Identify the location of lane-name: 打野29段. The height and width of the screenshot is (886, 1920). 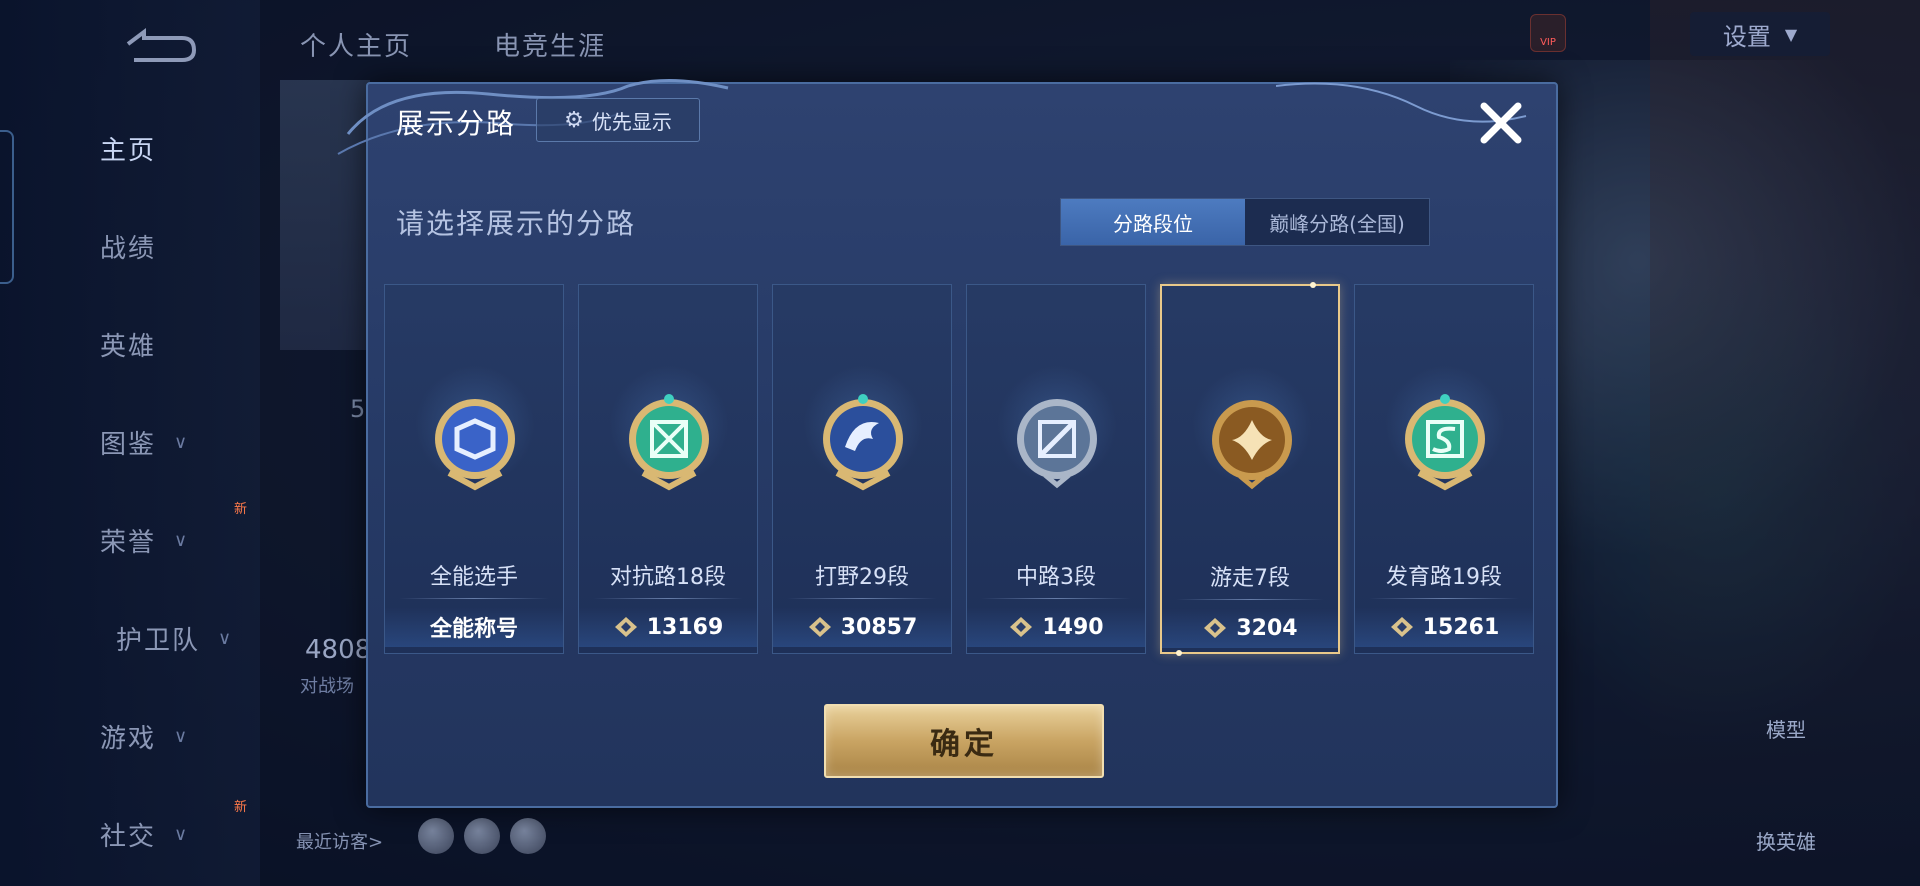
(862, 577).